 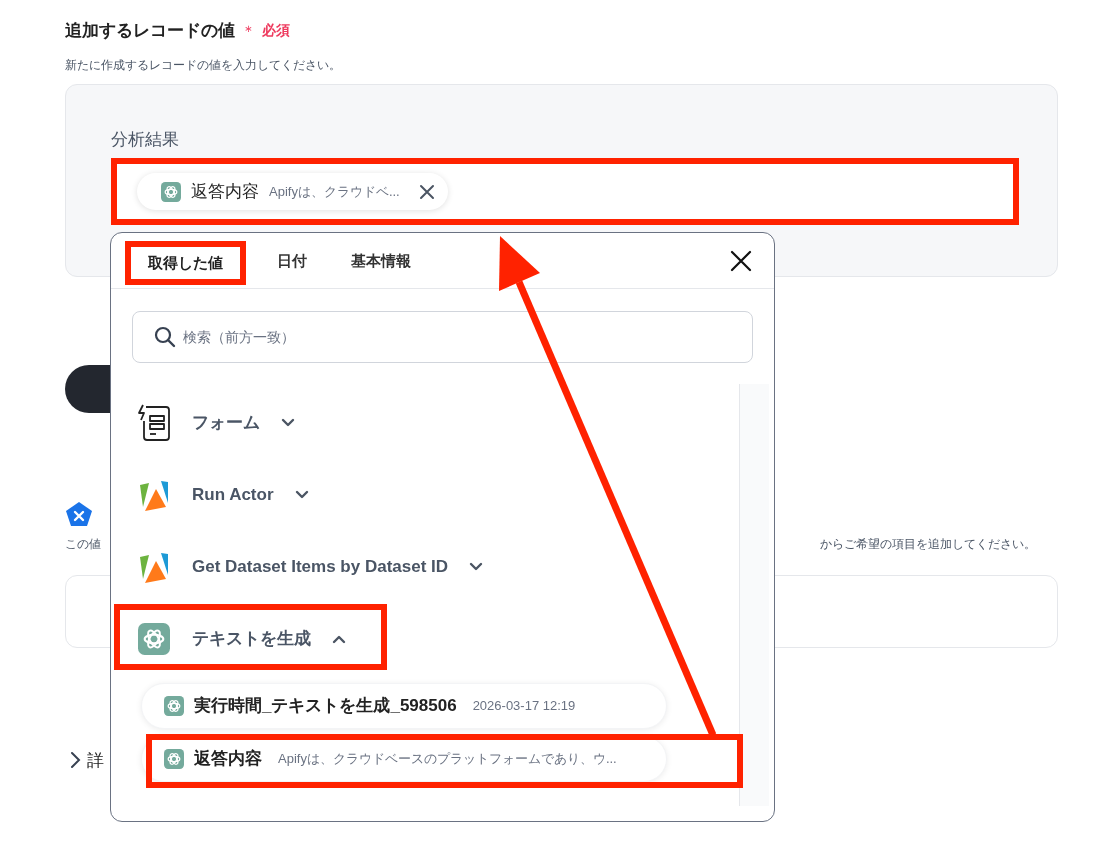 I want to click on source-group: フォーム, so click(x=425, y=423).